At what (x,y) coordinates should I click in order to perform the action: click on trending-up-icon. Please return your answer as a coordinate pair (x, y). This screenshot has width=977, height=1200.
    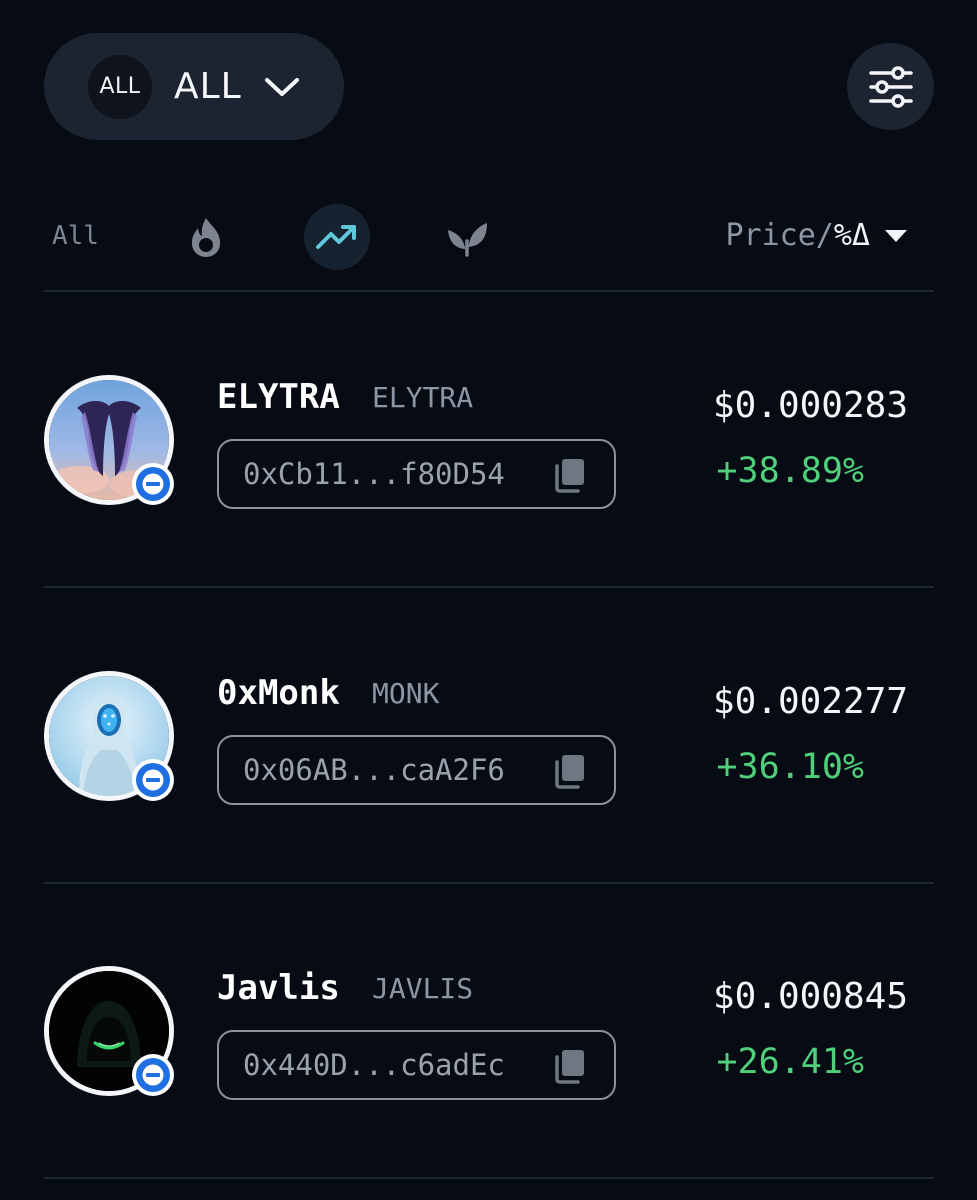
    Looking at the image, I should click on (336, 237).